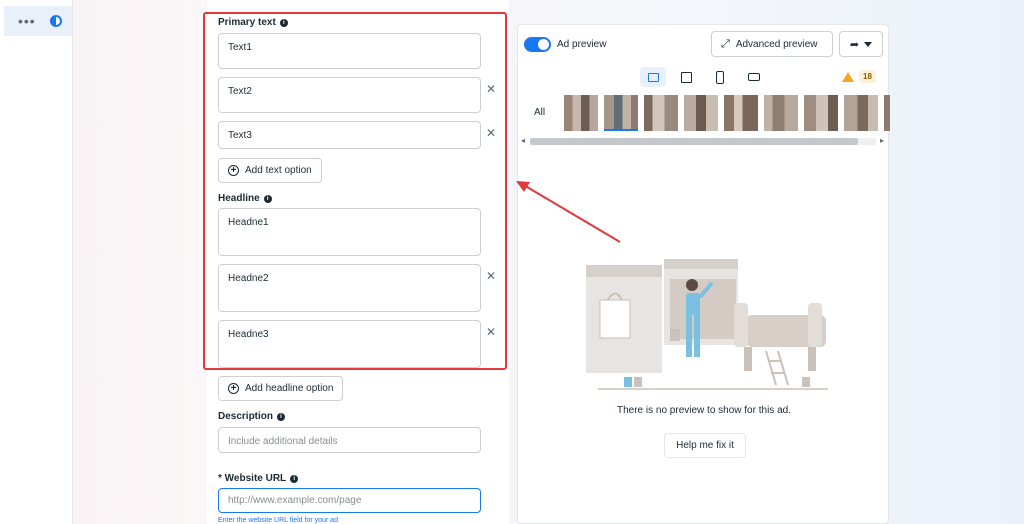  I want to click on phone-icon, so click(720, 77).